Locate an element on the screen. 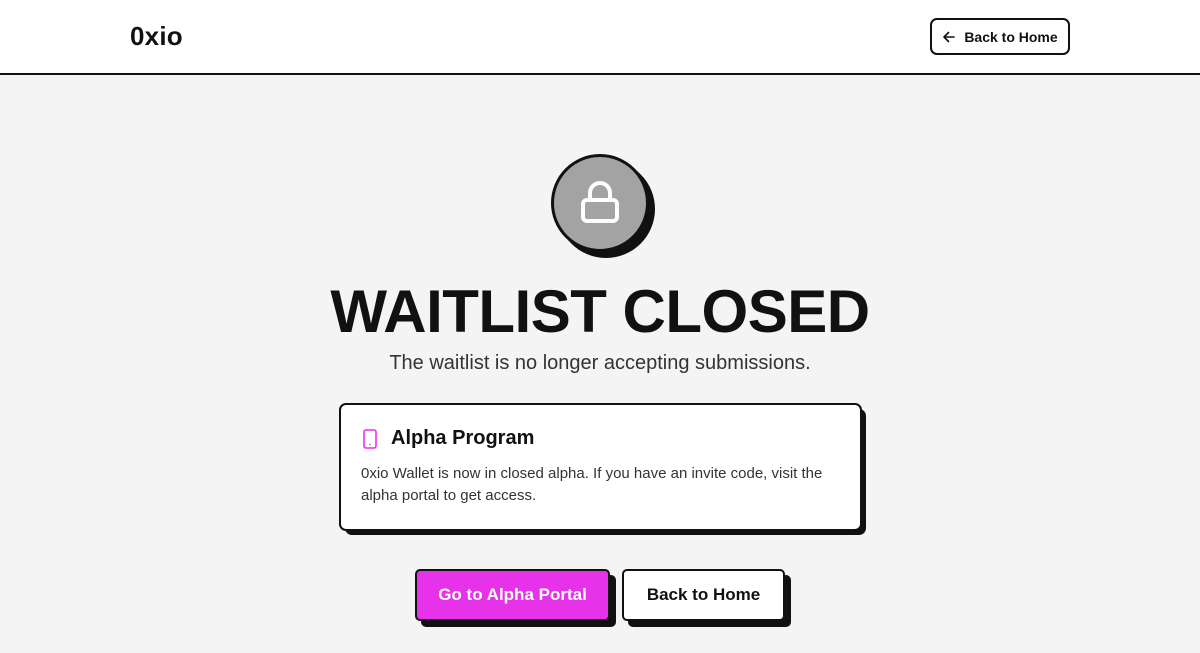 Image resolution: width=1200 pixels, height=653 pixels. lock-badge is located at coordinates (604, 207).